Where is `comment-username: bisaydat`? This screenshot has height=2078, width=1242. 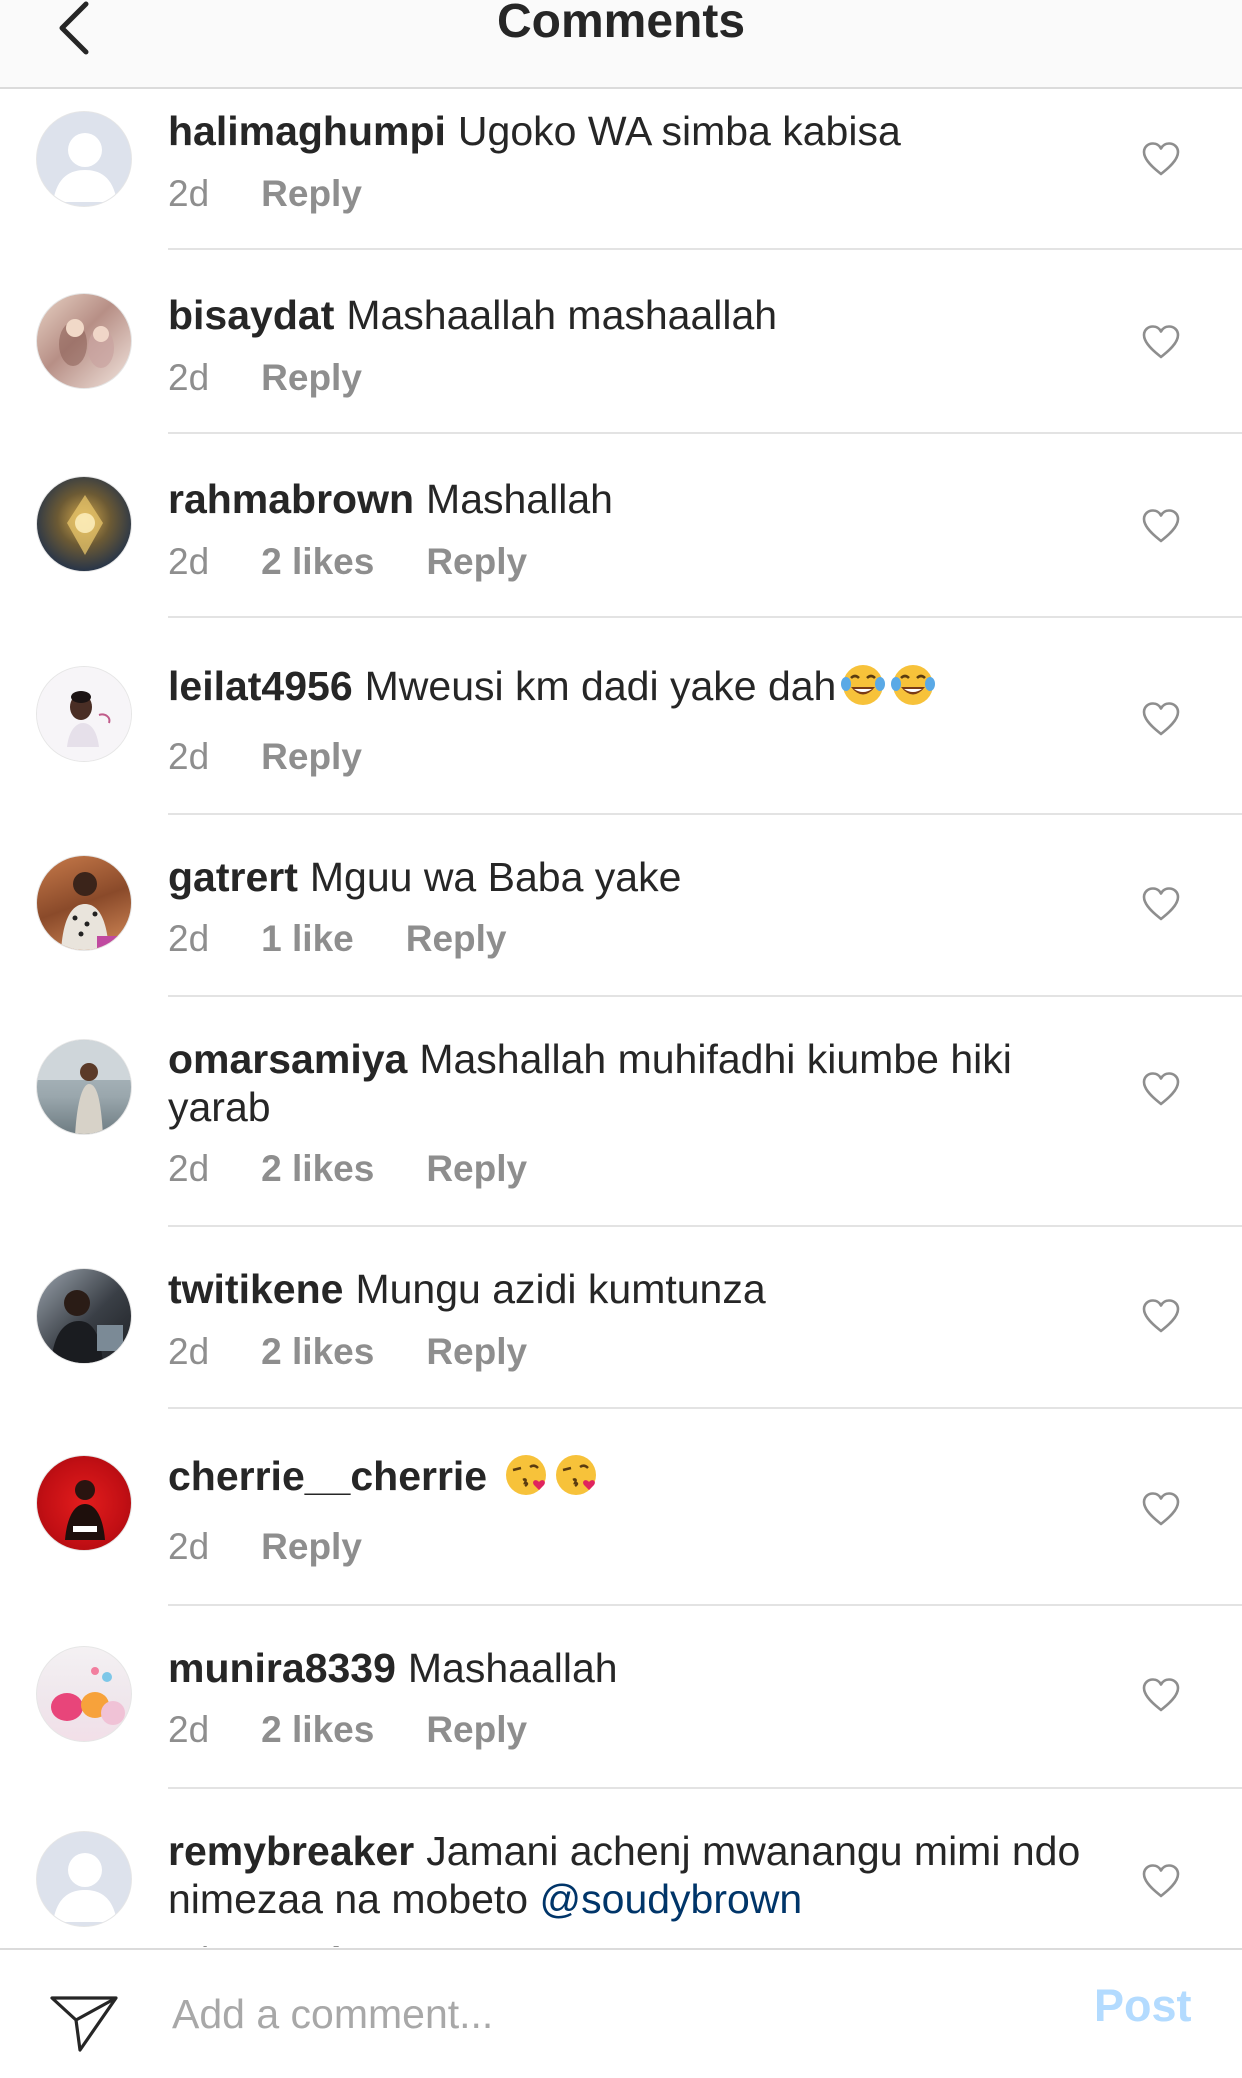 comment-username: bisaydat is located at coordinates (251, 315).